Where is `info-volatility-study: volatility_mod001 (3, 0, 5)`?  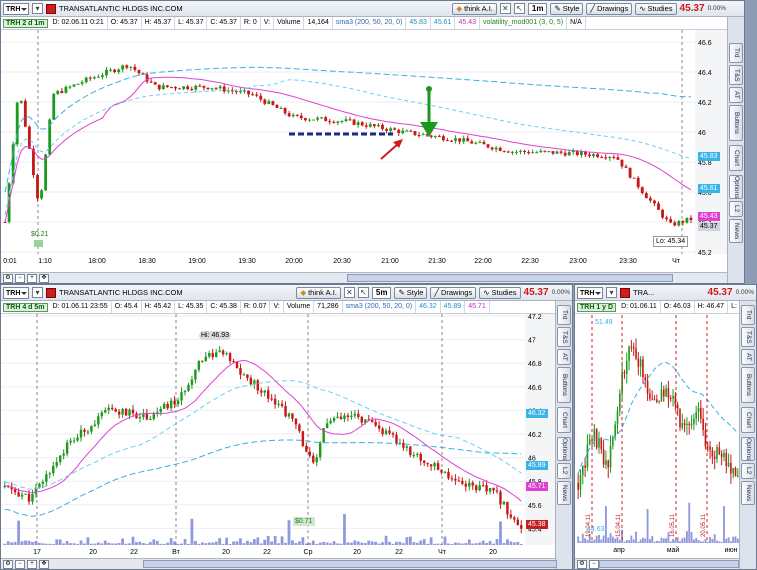
info-volatility-study: volatility_mod001 (3, 0, 5) is located at coordinates (524, 23).